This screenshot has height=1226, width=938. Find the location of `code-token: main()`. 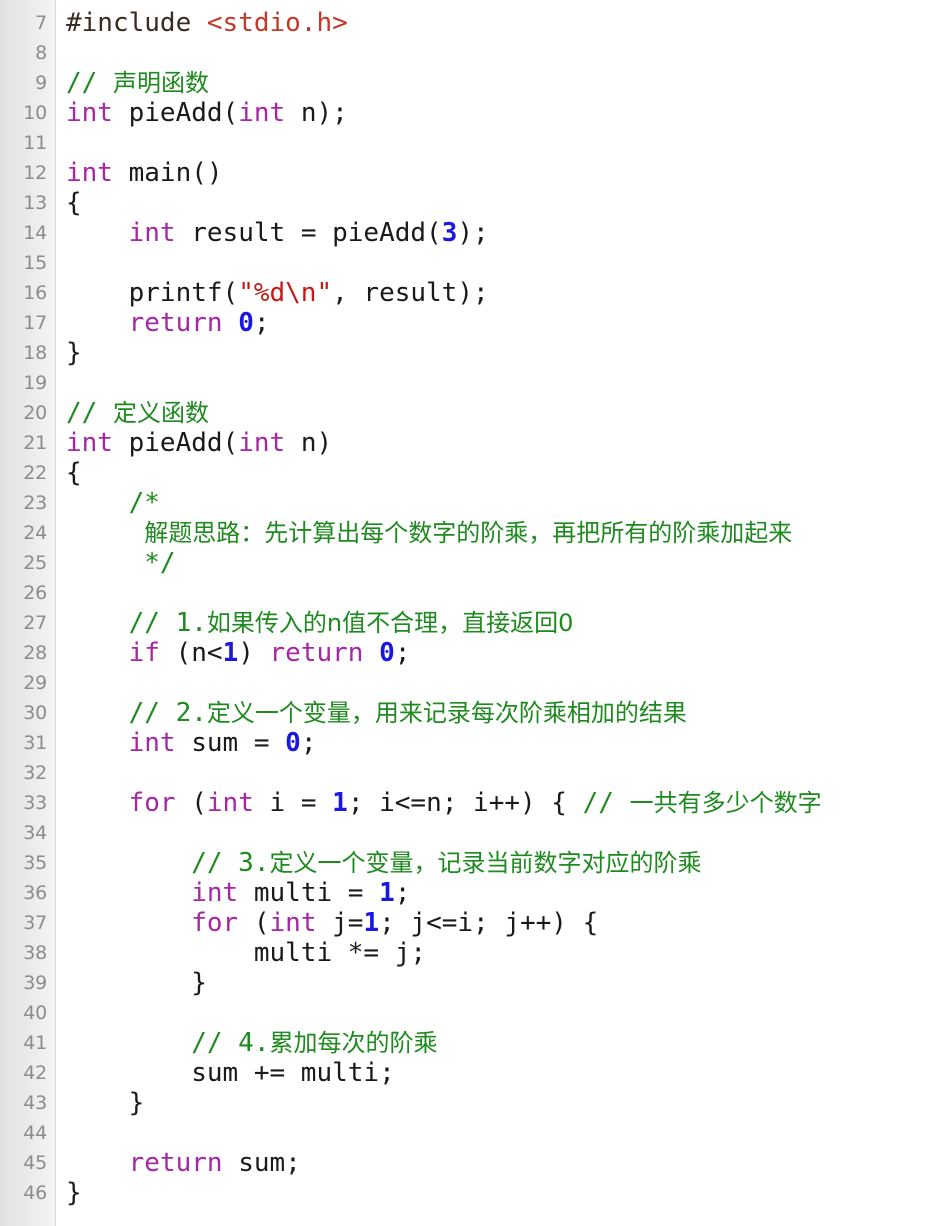

code-token: main() is located at coordinates (167, 173).